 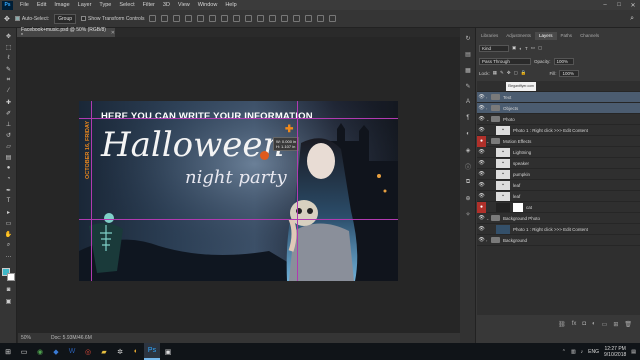 I want to click on eraser-tool-icon: ▱, so click(x=8, y=146).